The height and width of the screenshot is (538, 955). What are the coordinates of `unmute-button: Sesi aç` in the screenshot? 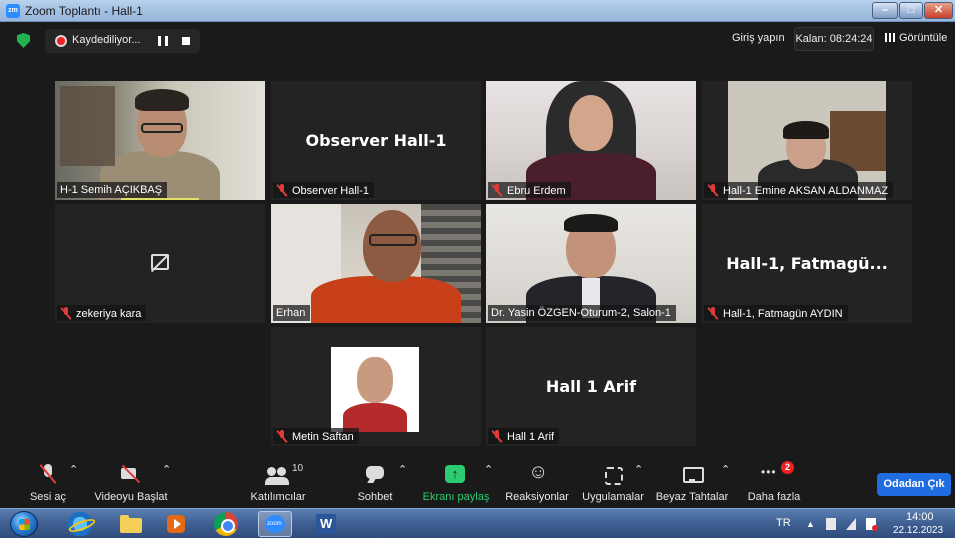 It's located at (48, 483).